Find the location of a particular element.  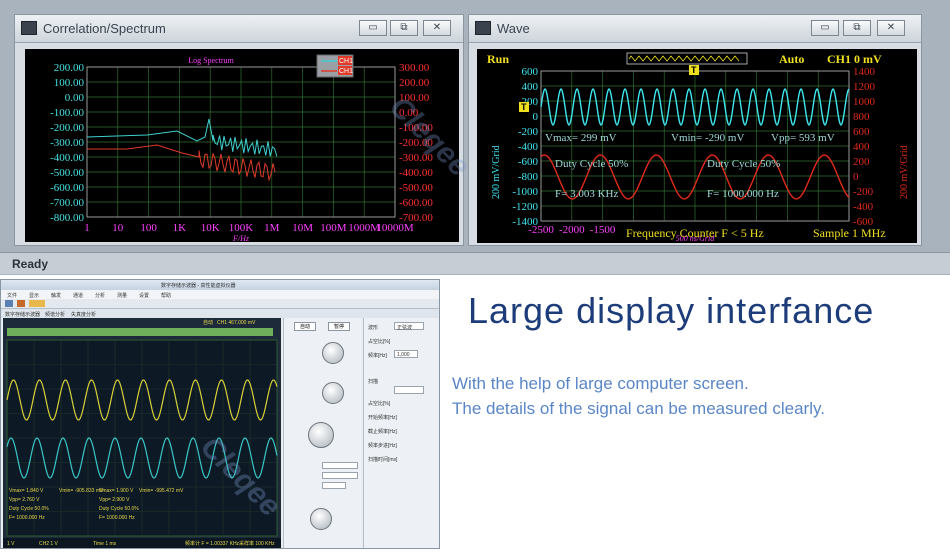

sample-rate: Sample 1 MHz is located at coordinates (849, 233).